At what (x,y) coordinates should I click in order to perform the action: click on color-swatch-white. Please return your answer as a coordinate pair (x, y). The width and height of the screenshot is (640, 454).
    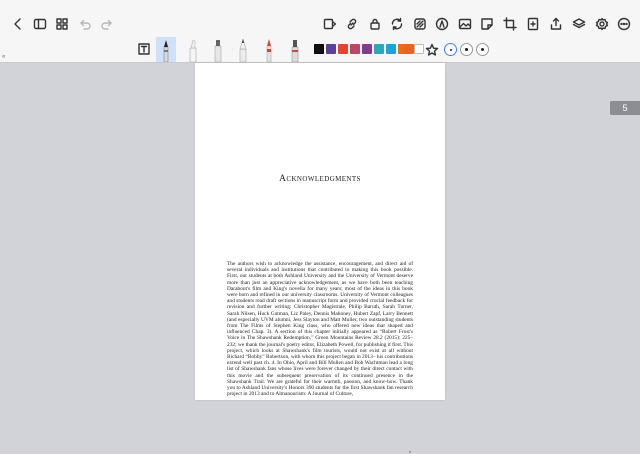
    Looking at the image, I should click on (419, 49).